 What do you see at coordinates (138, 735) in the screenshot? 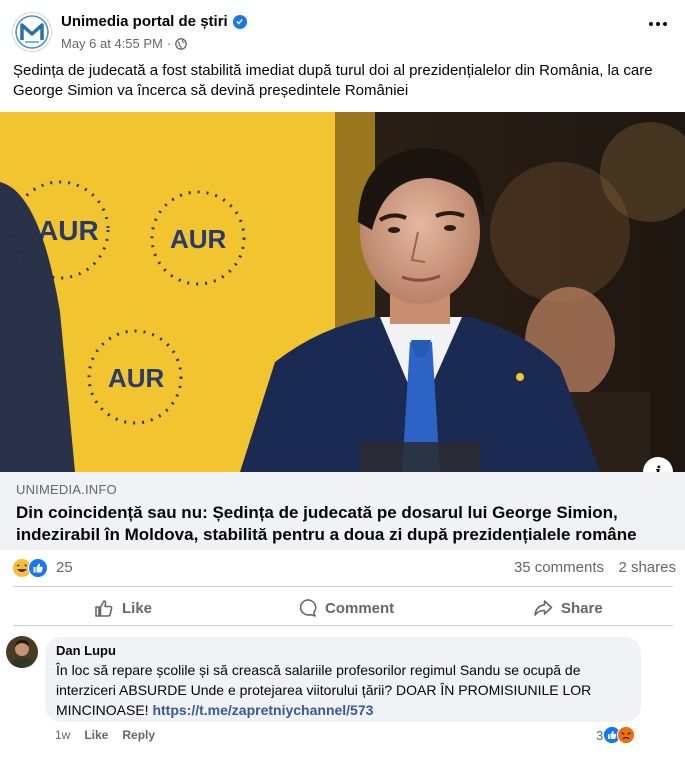
I see `comment-reply-button: Reply` at bounding box center [138, 735].